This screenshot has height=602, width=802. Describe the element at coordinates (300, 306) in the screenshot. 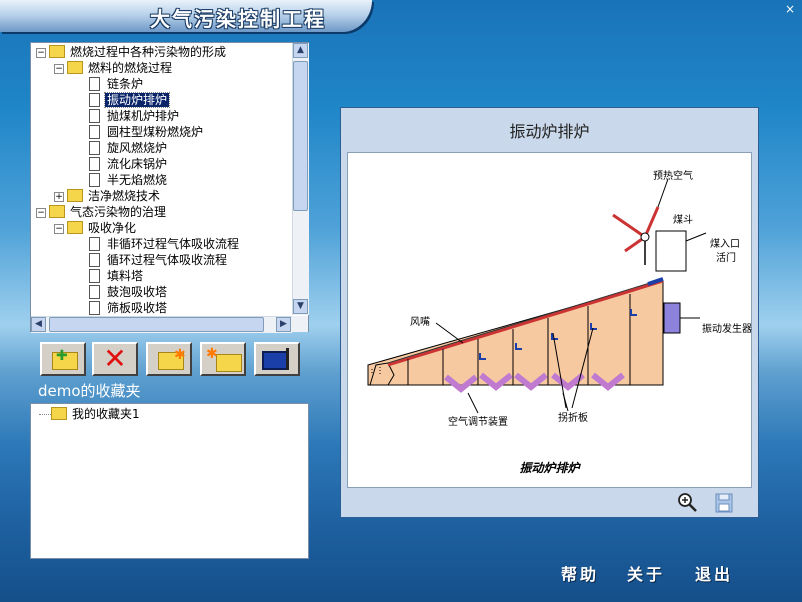

I see `scroll-down-icon: ▼` at that location.